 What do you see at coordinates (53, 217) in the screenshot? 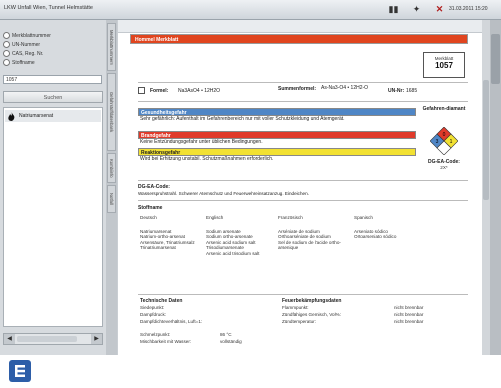
I see `results-list: Natriumarsenat` at bounding box center [53, 217].